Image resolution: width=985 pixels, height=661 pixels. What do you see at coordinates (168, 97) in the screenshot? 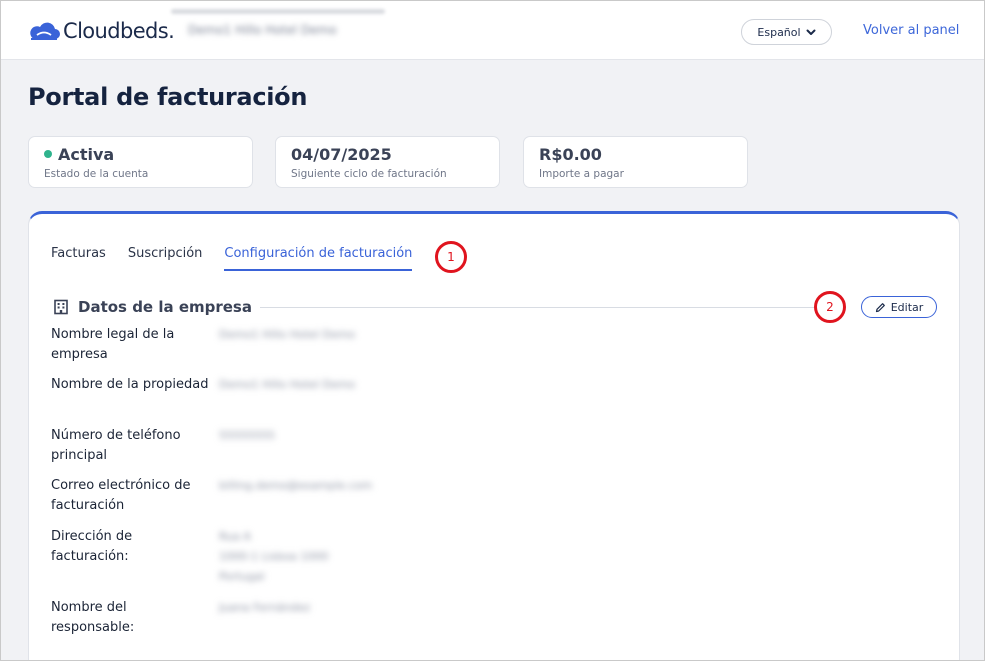
I see `page-title: Portal de facturación` at bounding box center [168, 97].